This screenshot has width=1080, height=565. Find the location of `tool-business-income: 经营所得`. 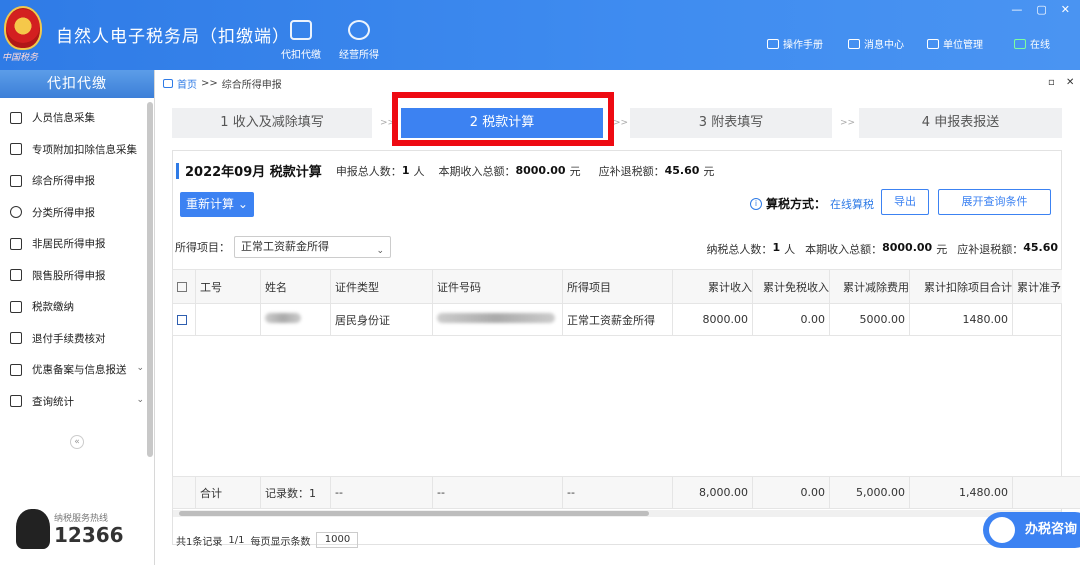

tool-business-income: 经营所得 is located at coordinates (359, 40).